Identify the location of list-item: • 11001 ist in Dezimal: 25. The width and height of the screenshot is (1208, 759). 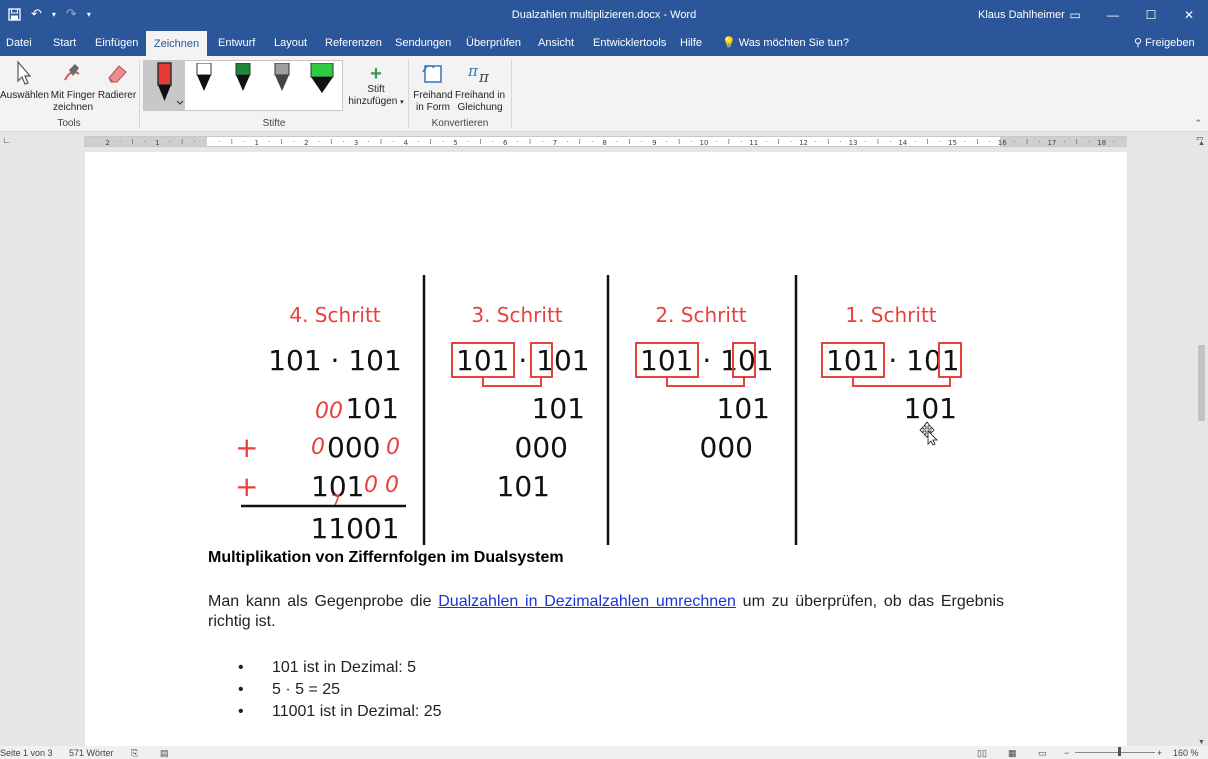
(340, 712).